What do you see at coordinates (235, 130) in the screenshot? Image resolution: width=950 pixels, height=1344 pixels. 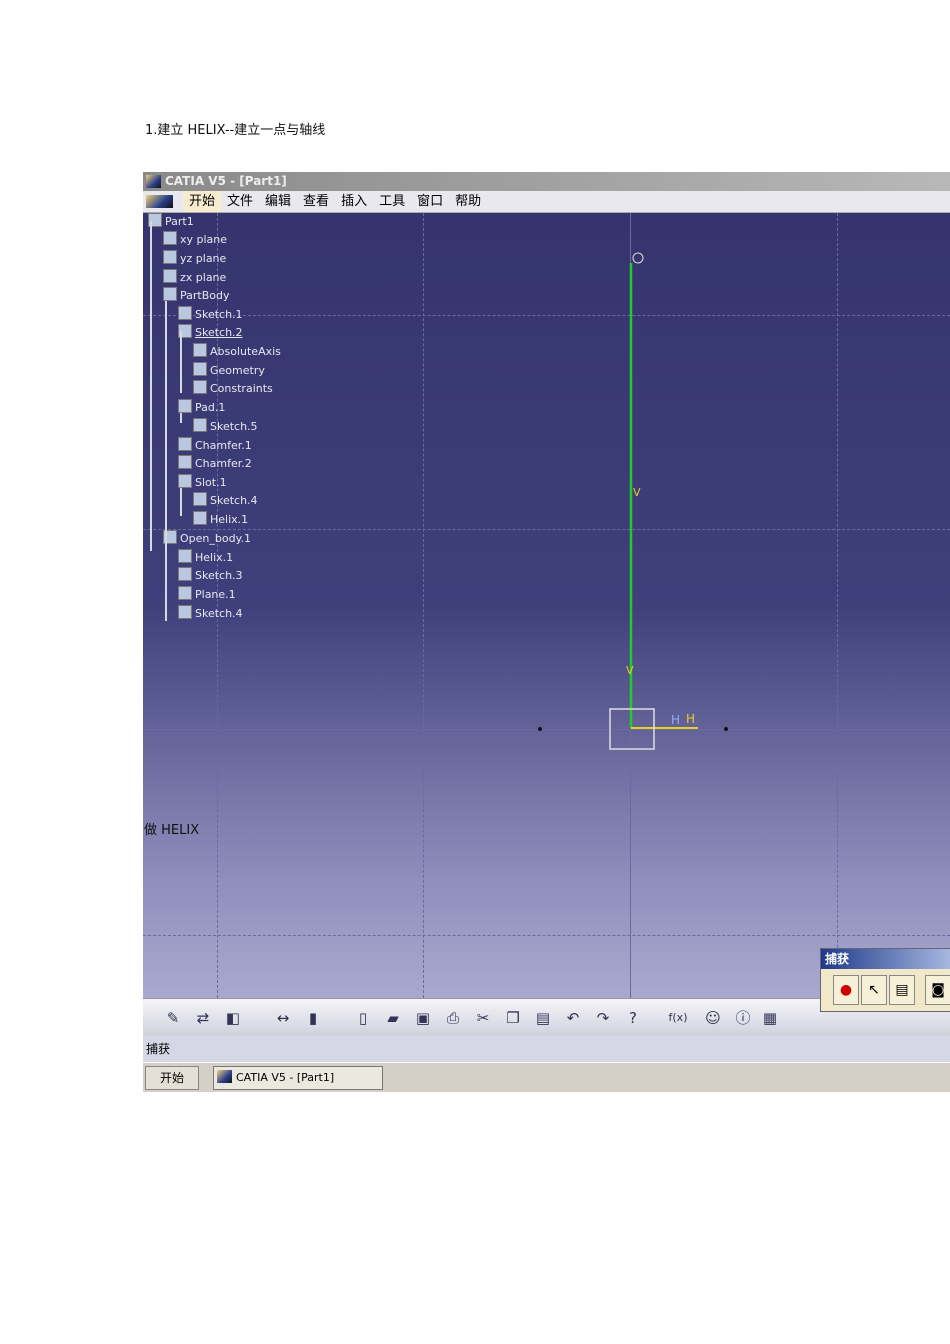 I see `step-heading: 1.建立 HELIX--建立一点与轴线` at bounding box center [235, 130].